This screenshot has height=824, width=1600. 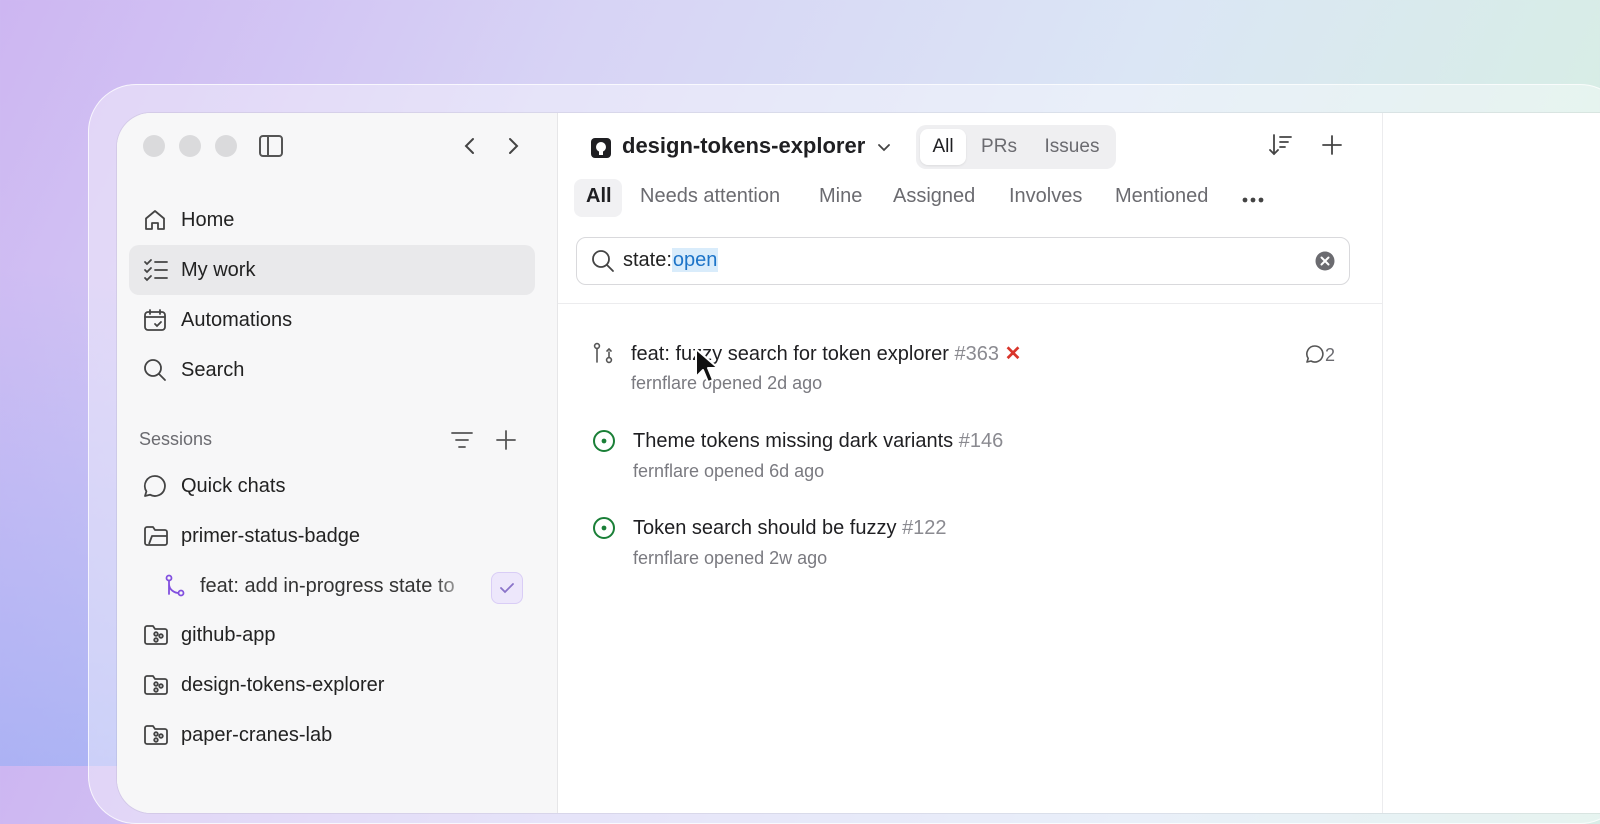 I want to click on session-quick-chats: Quick chats, so click(x=332, y=486).